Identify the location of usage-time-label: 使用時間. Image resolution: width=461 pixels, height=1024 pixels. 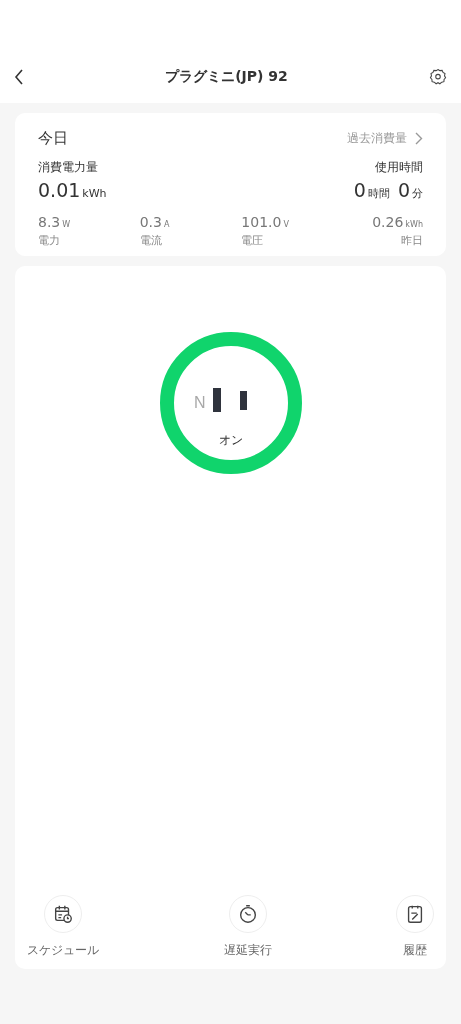
(398, 167).